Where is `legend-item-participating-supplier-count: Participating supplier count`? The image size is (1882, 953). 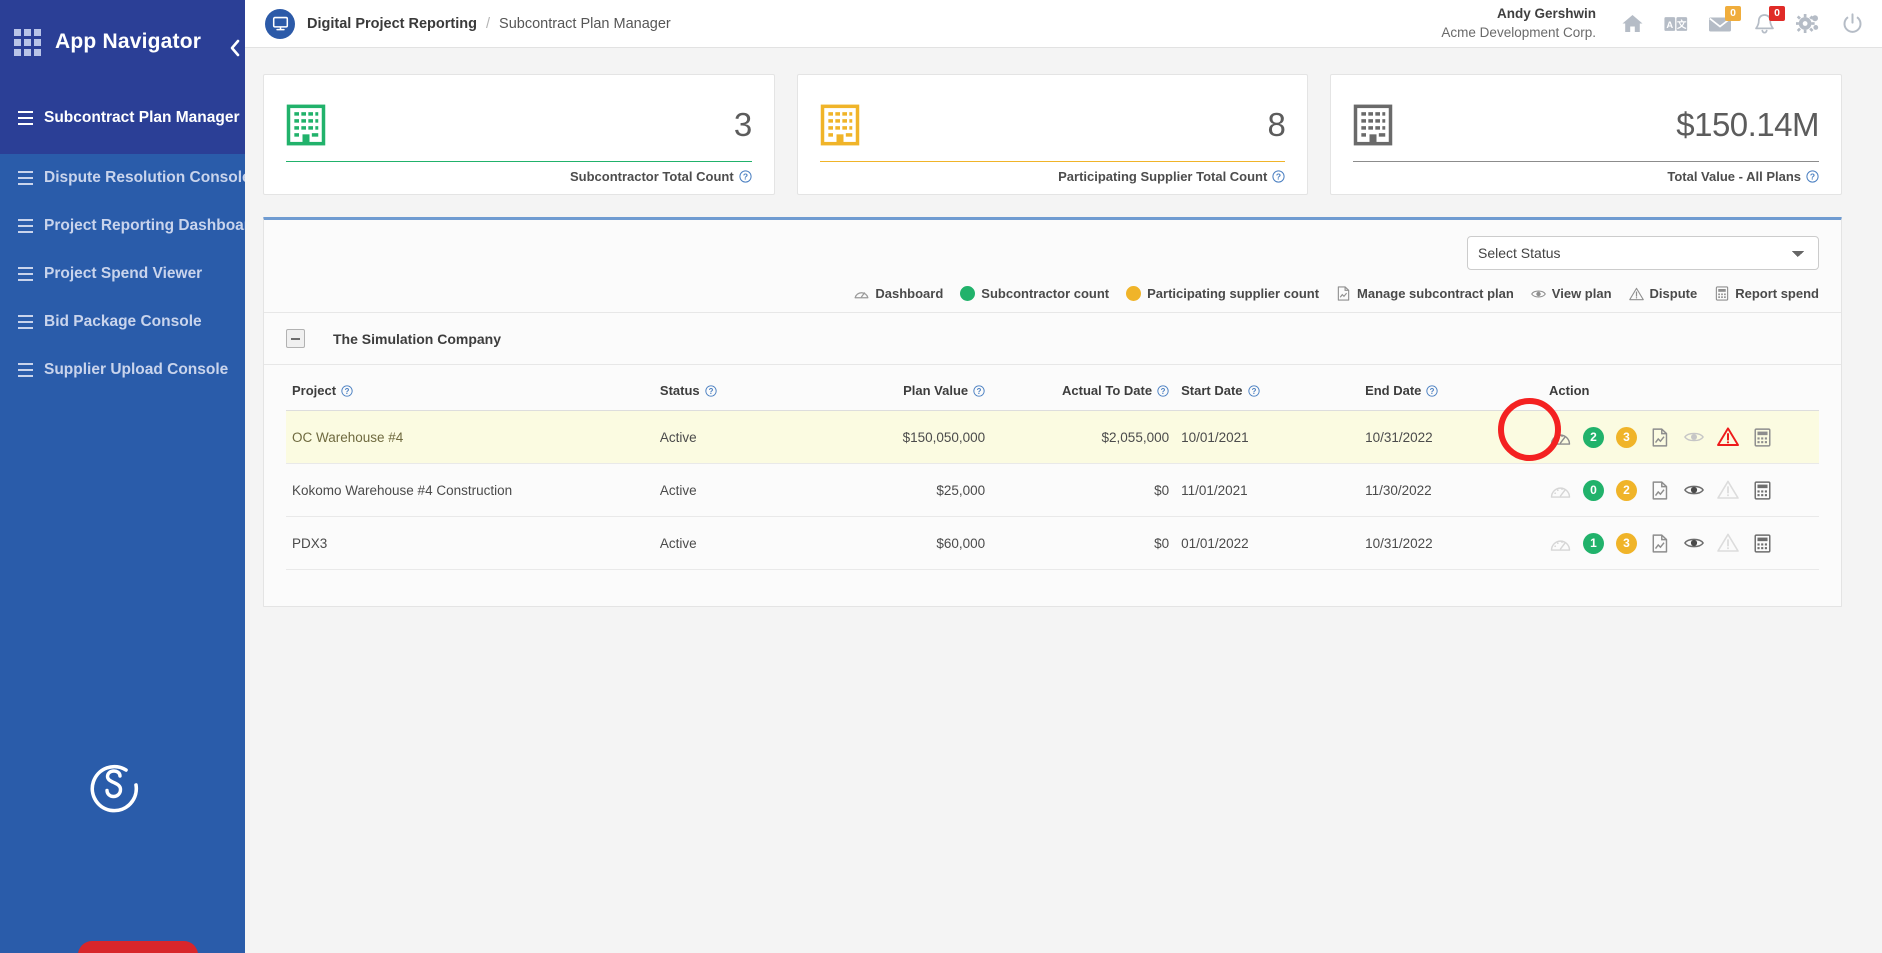
legend-item-participating-supplier-count: Participating supplier count is located at coordinates (1222, 293).